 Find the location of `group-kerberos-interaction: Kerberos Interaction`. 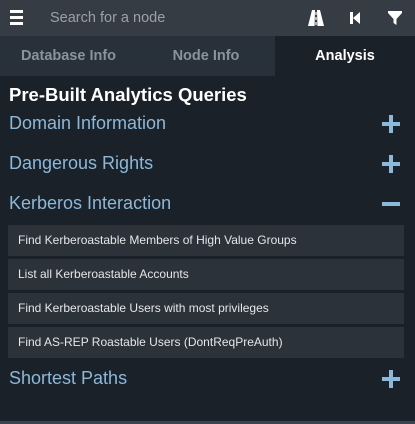

group-kerberos-interaction: Kerberos Interaction is located at coordinates (207, 204).